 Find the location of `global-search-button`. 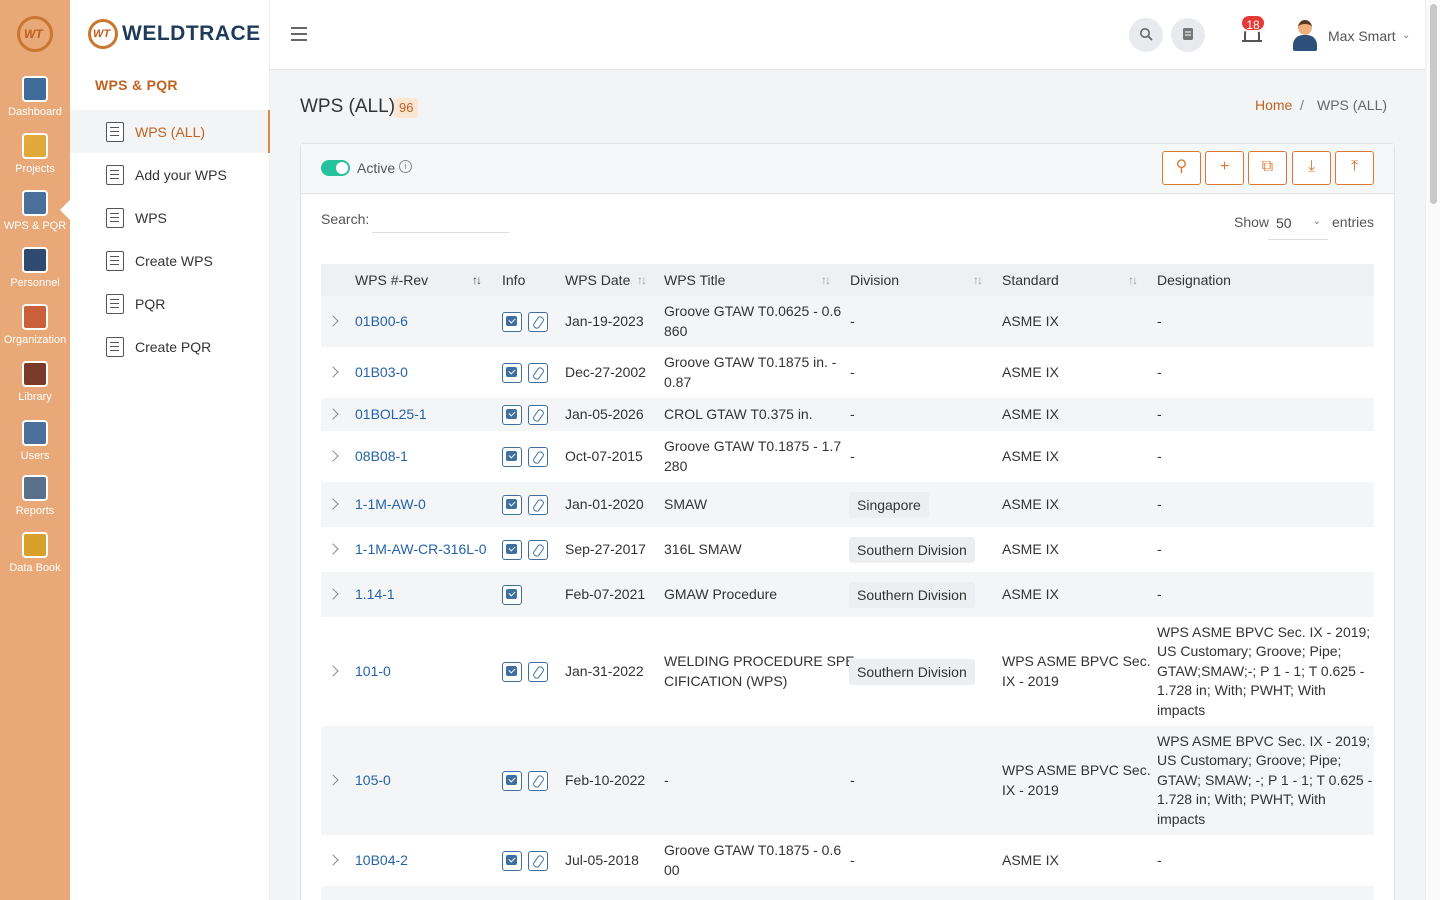

global-search-button is located at coordinates (1146, 35).